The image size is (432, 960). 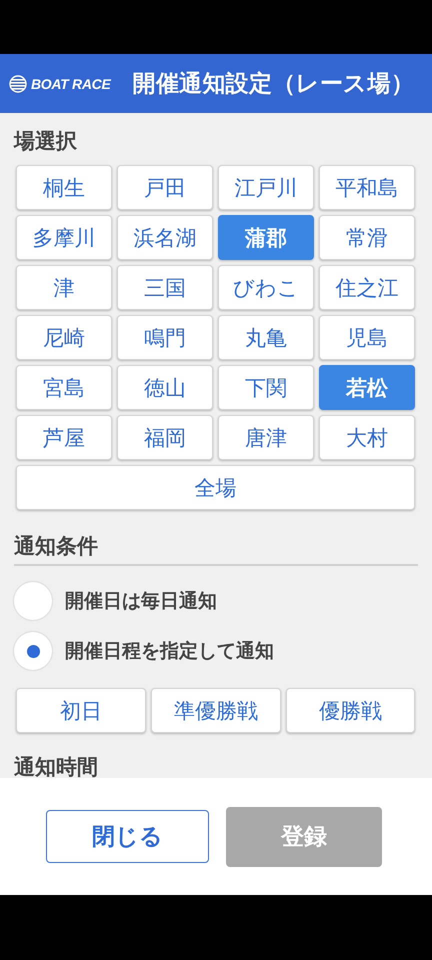 I want to click on venue-button: 尼崎, so click(x=64, y=337).